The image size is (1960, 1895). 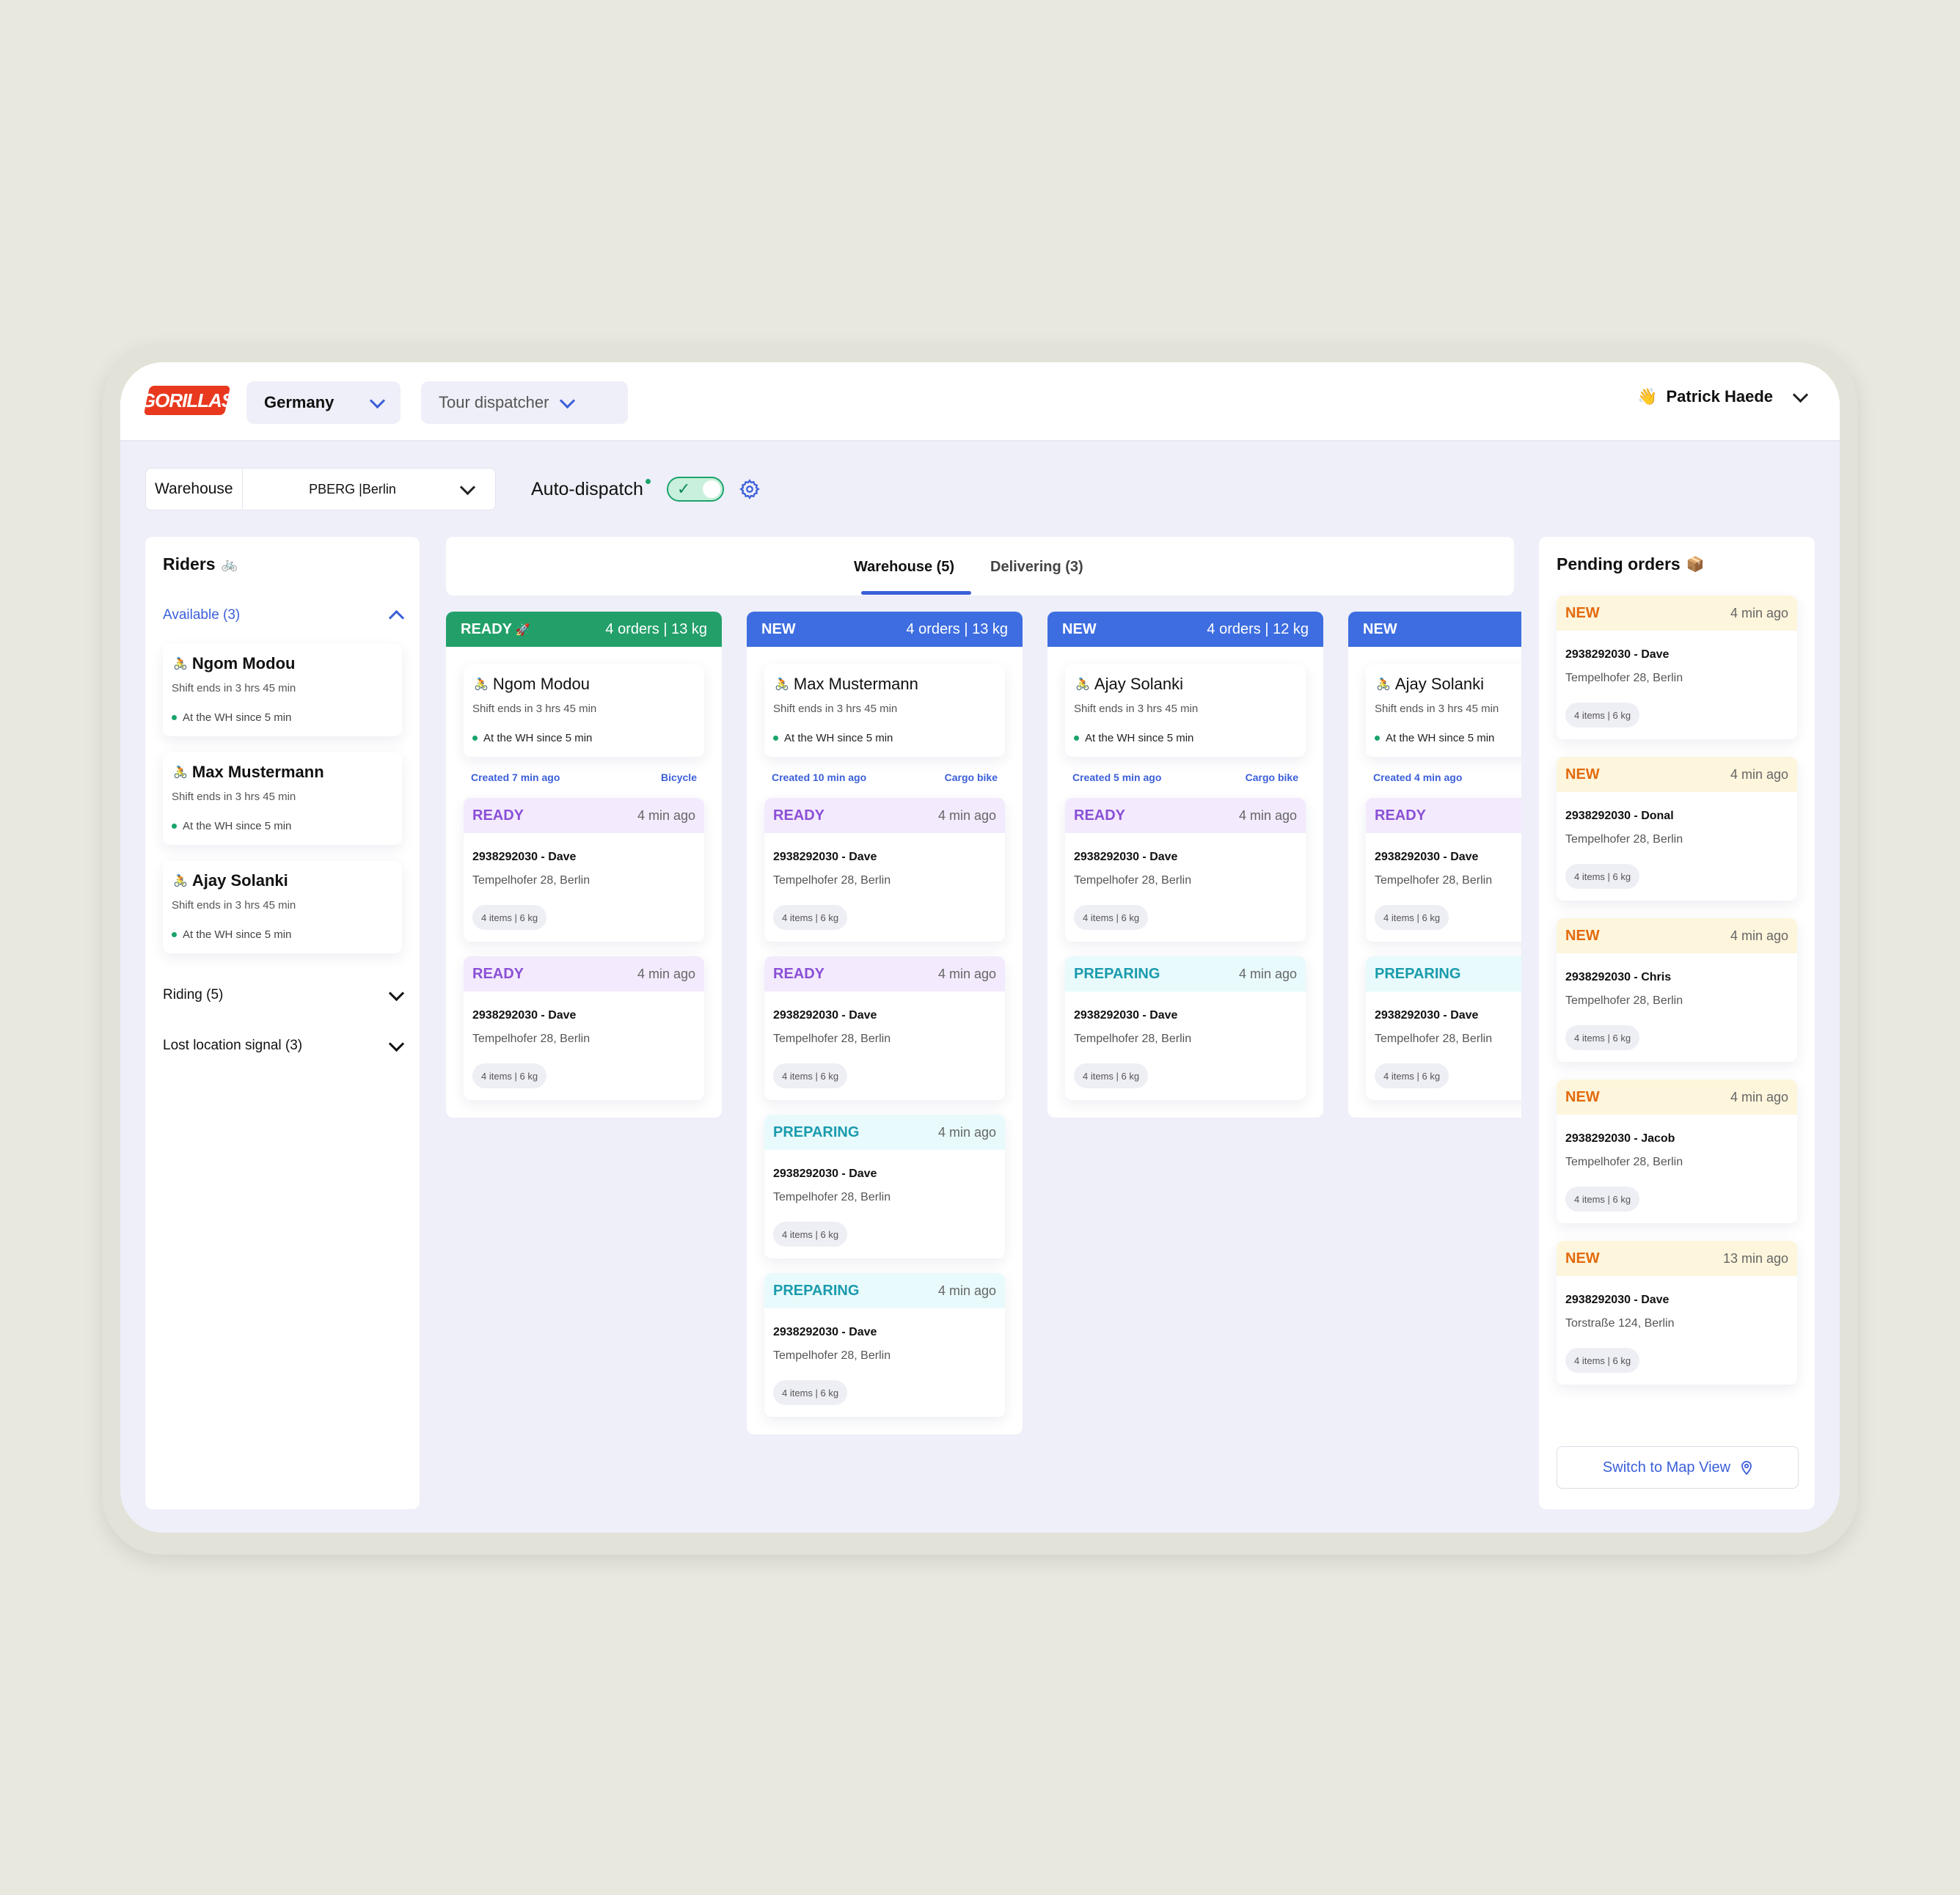 I want to click on available-section-toggle: Available (3), so click(x=284, y=616).